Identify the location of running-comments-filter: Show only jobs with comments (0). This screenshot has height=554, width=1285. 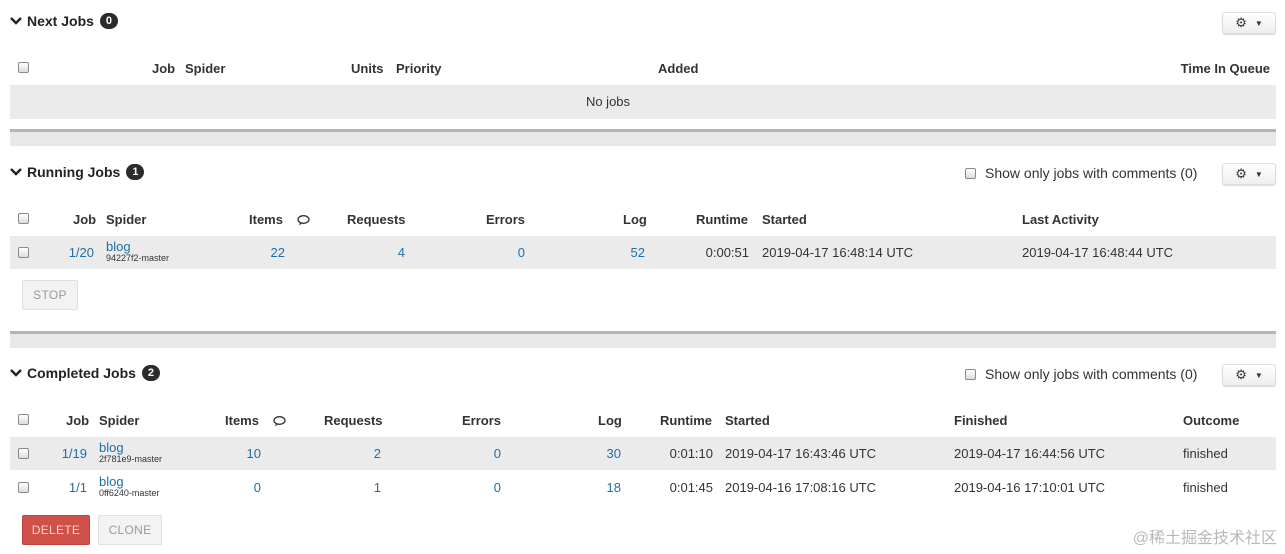
(1081, 173).